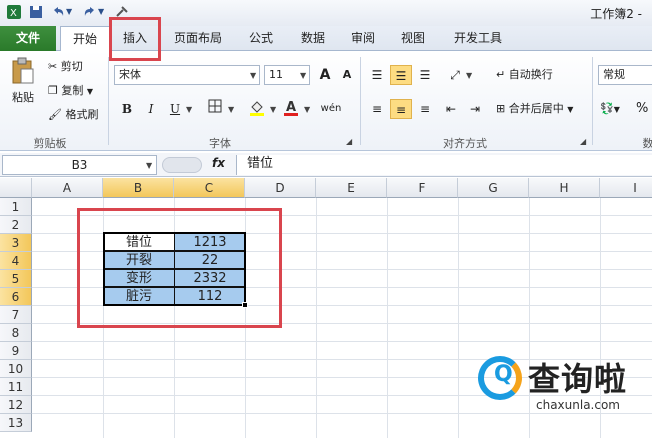  What do you see at coordinates (303, 75) in the screenshot?
I see `font-size-dropdown-icon: ▼` at bounding box center [303, 75].